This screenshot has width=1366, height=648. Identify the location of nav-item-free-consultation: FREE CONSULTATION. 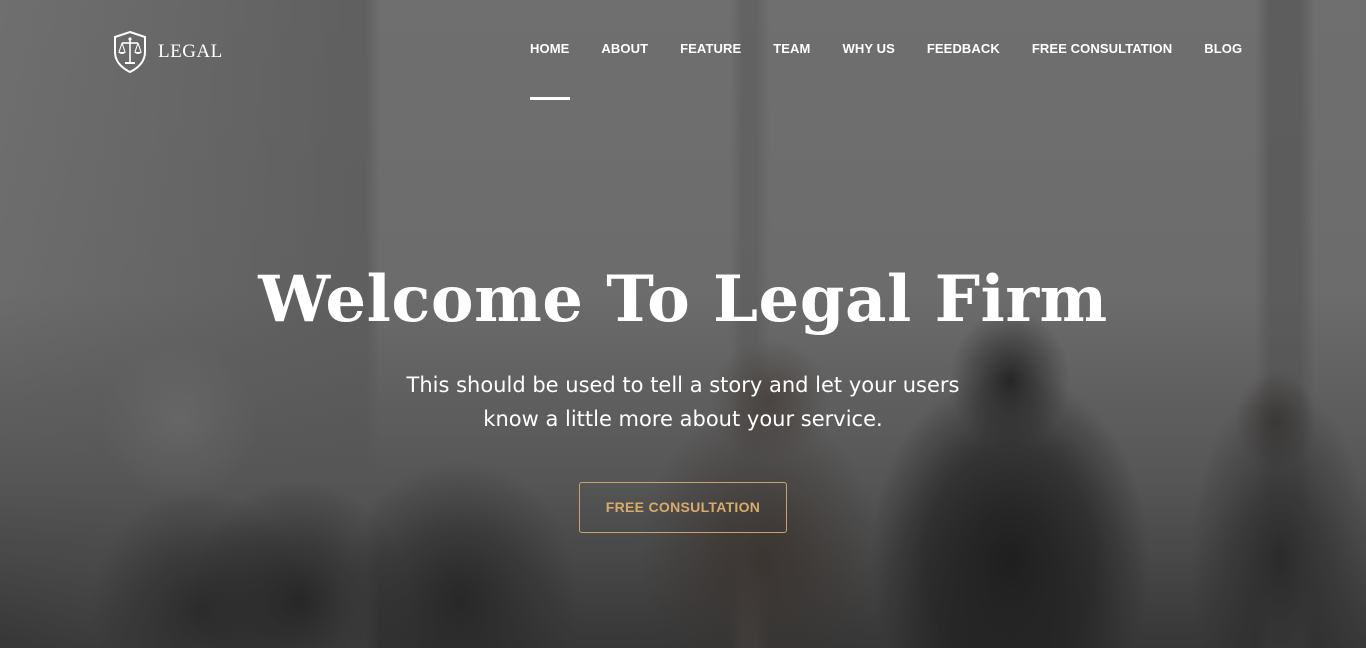
(1102, 48).